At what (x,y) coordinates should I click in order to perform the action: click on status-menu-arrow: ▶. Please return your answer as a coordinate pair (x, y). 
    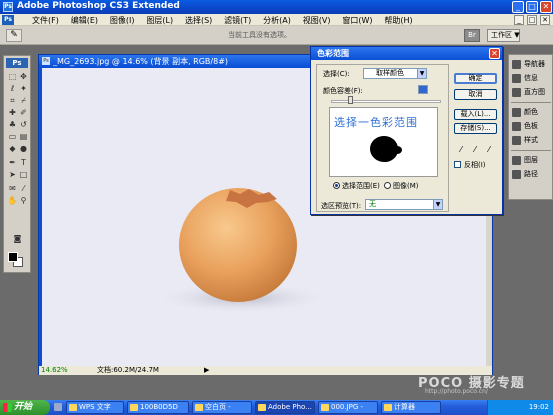
    Looking at the image, I should click on (206, 370).